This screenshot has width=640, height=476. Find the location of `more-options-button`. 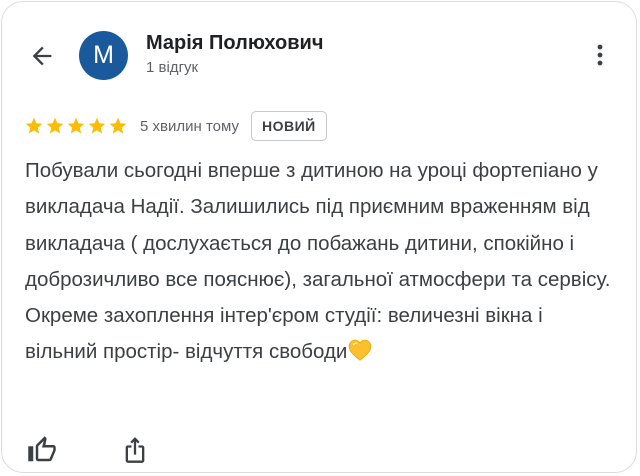

more-options-button is located at coordinates (600, 55).